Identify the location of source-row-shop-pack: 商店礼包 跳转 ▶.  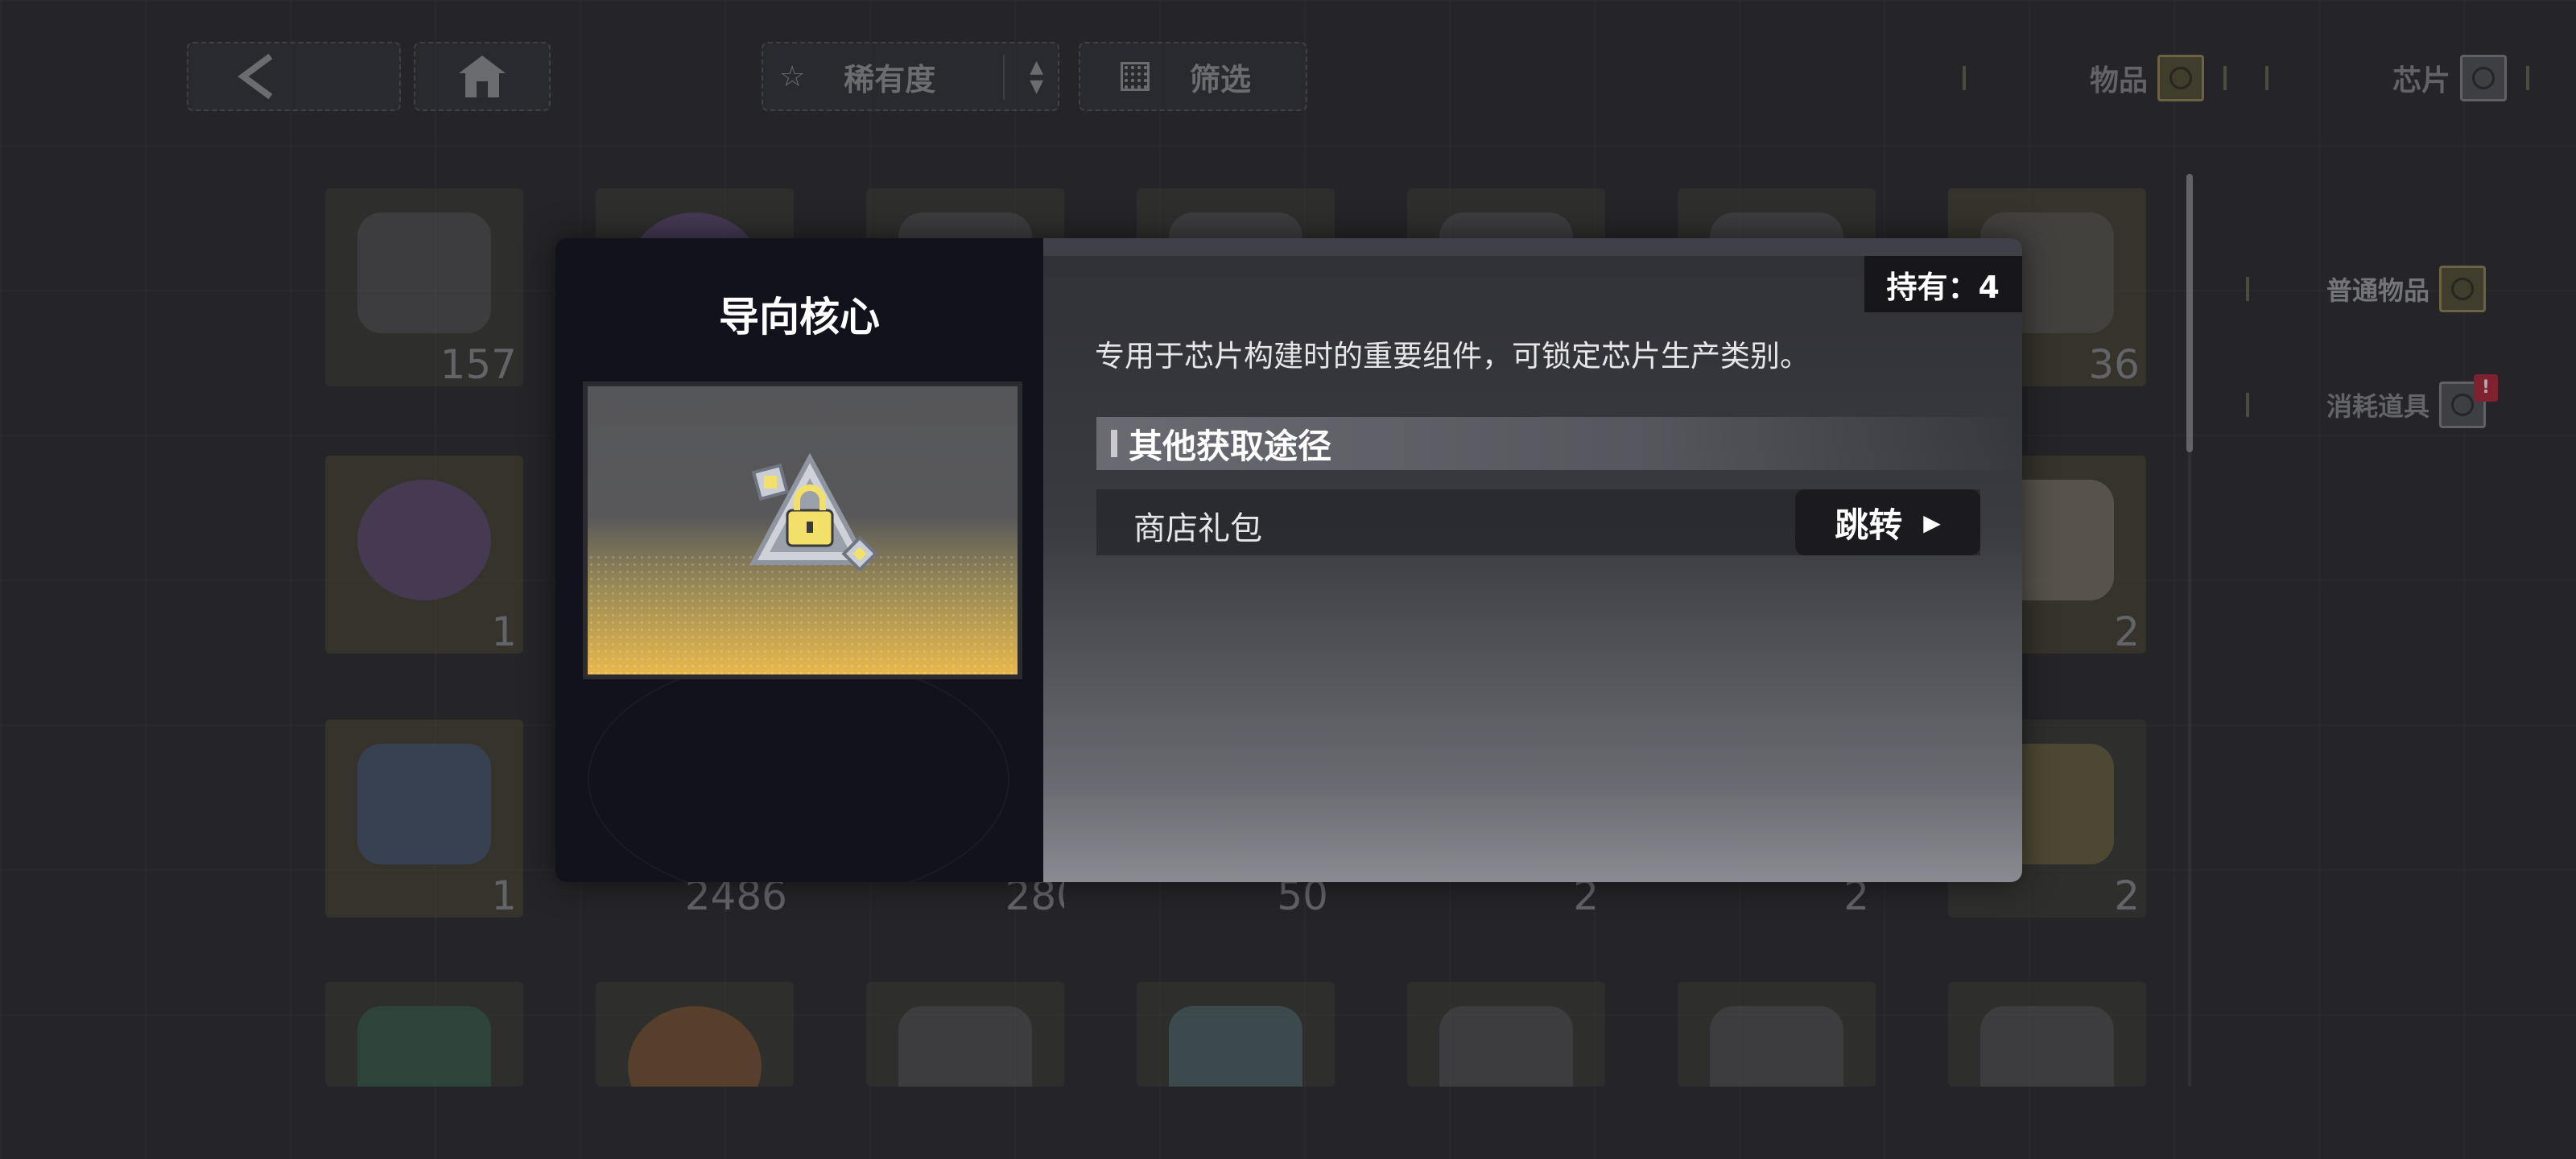
(1538, 522).